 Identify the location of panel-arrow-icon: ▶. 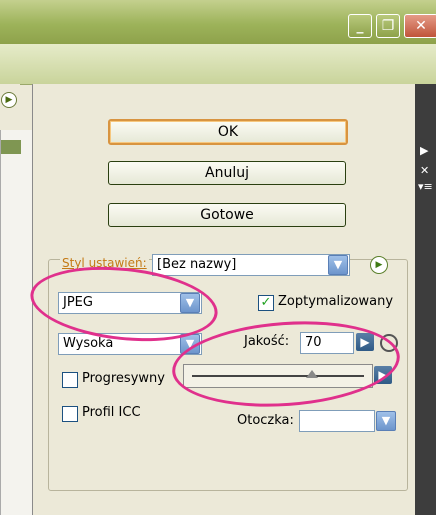
(424, 150).